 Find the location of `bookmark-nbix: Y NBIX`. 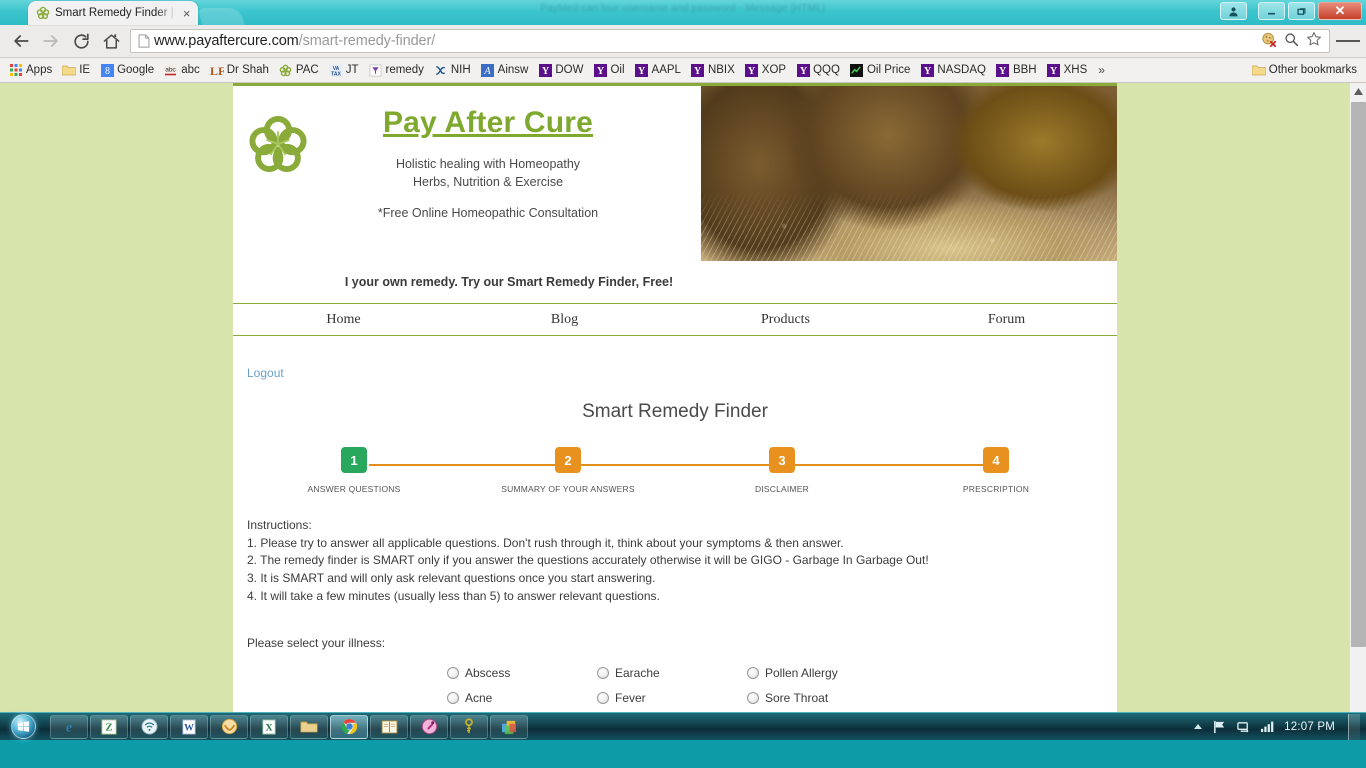

bookmark-nbix: Y NBIX is located at coordinates (713, 70).